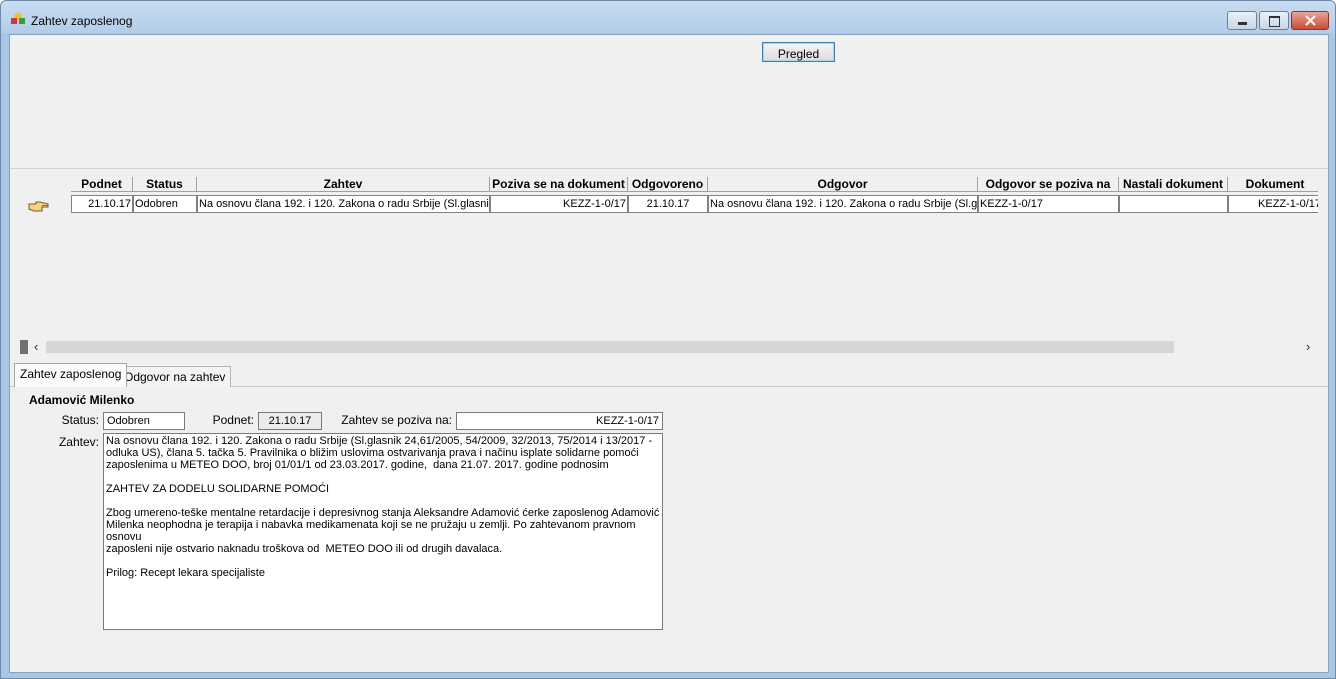 This screenshot has height=679, width=1336. What do you see at coordinates (78, 442) in the screenshot?
I see `zahtev-label: Zahtev:` at bounding box center [78, 442].